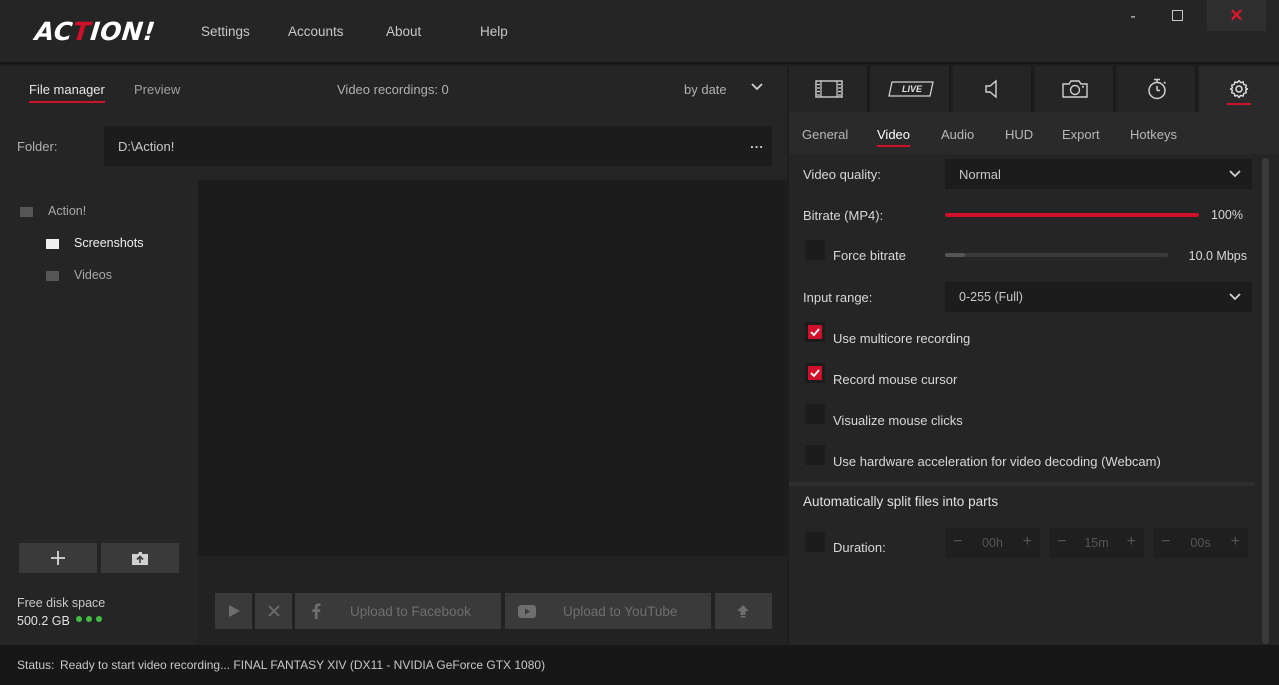 This screenshot has height=685, width=1279. What do you see at coordinates (957, 134) in the screenshot?
I see `subtab-audio: Audio` at bounding box center [957, 134].